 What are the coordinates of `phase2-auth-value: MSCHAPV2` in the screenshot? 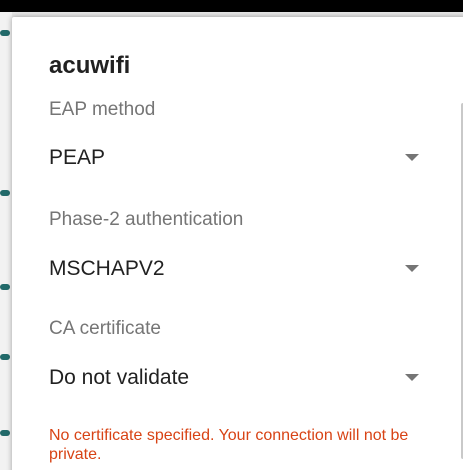 It's located at (107, 268).